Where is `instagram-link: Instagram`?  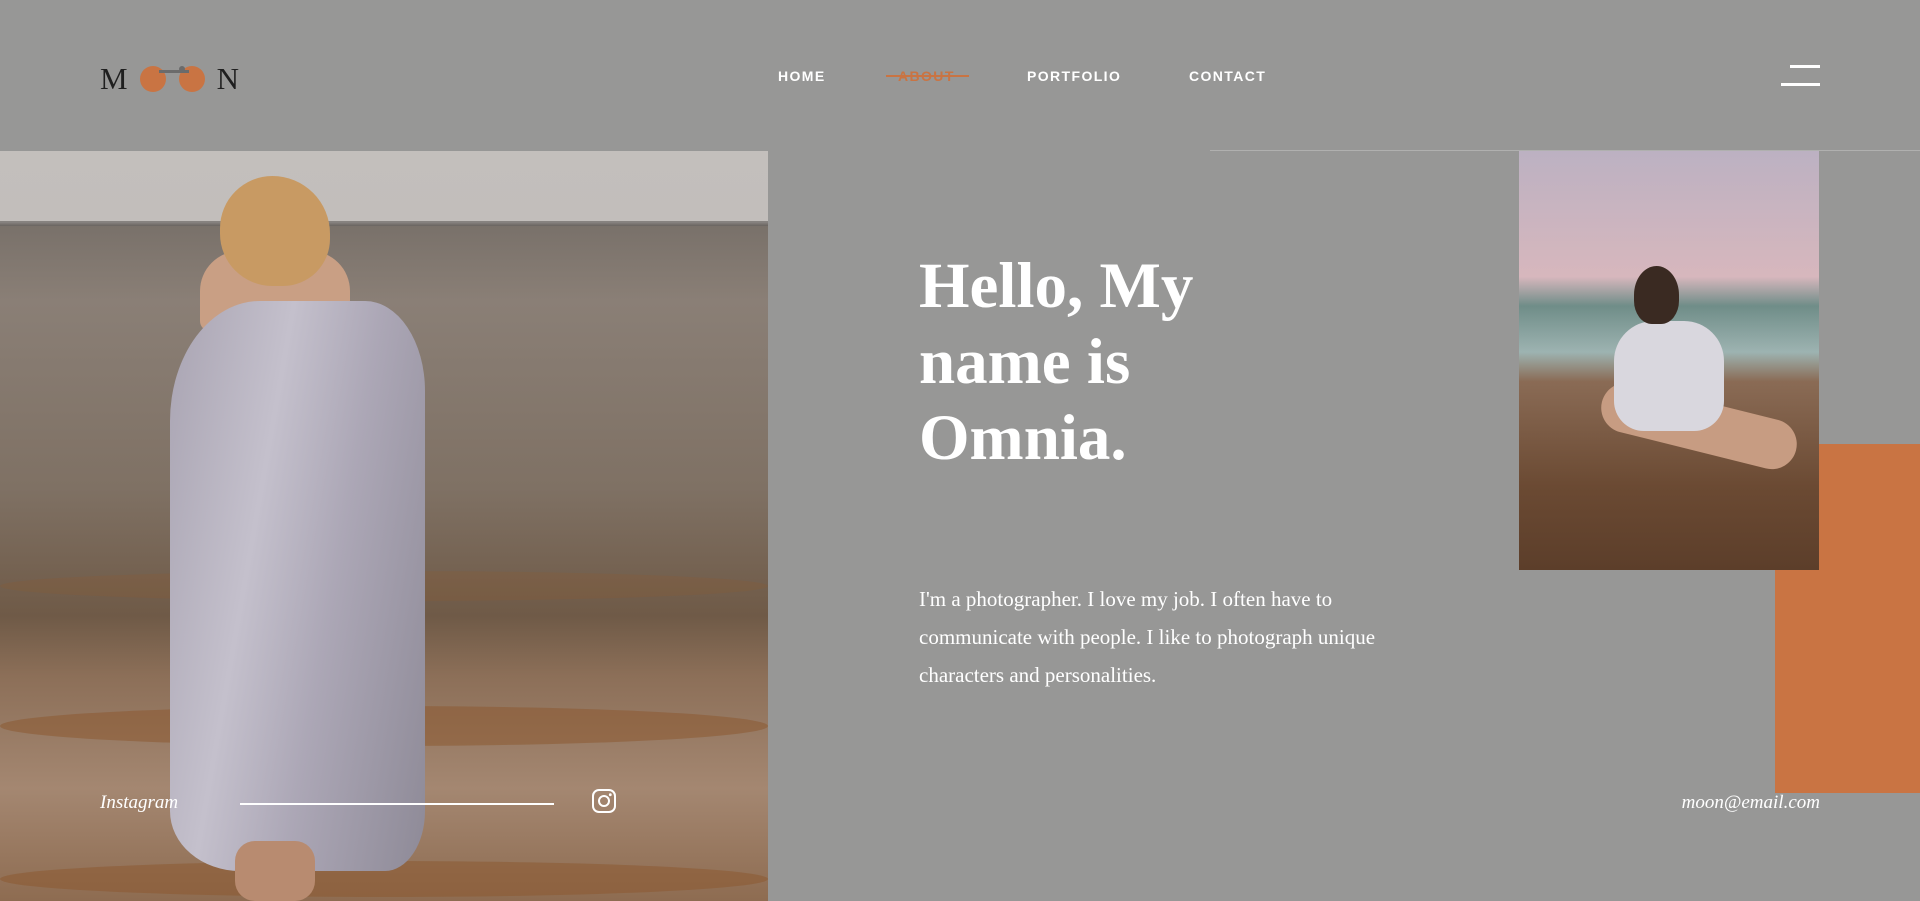 instagram-link: Instagram is located at coordinates (139, 803).